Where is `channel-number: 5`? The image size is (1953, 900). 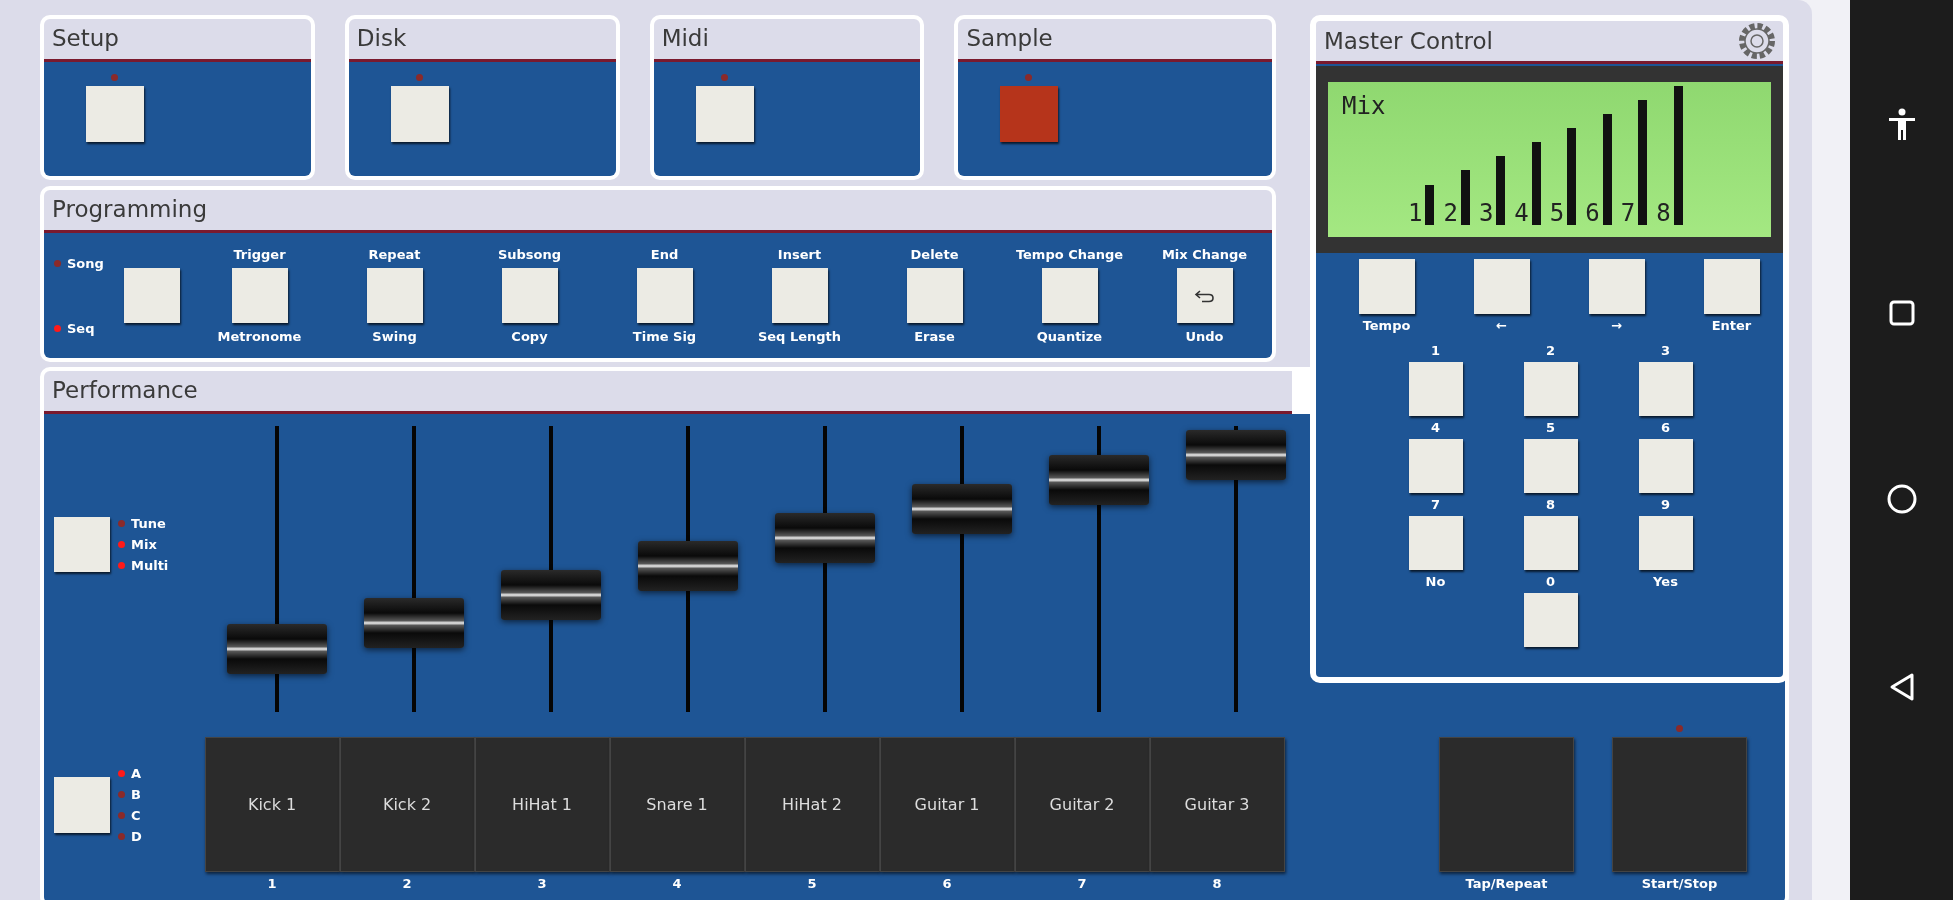 channel-number: 5 is located at coordinates (1557, 213).